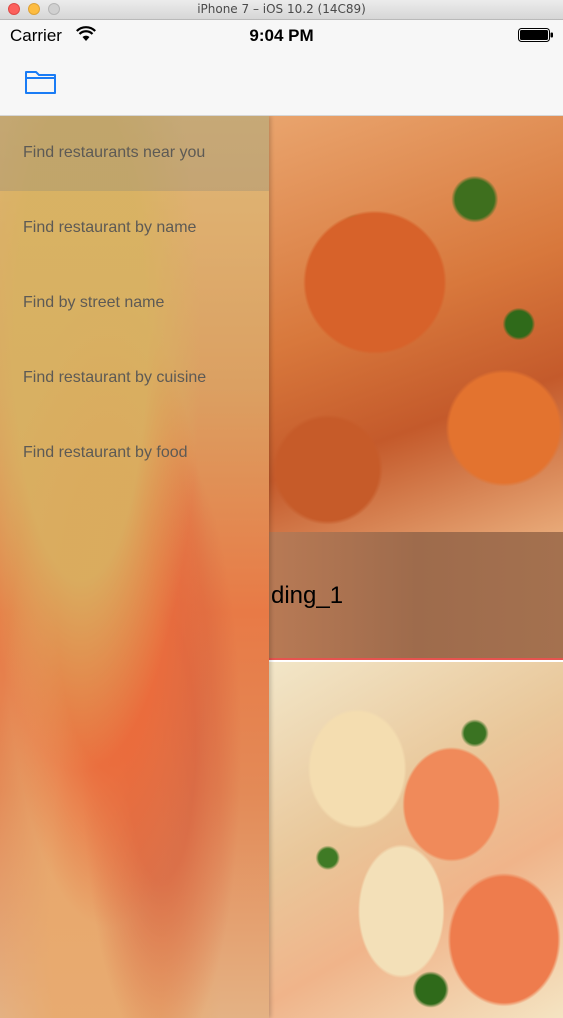 Image resolution: width=563 pixels, height=1018 pixels. I want to click on simulator-title-bar: iPhone 7 – iOS 10.2 (14C89), so click(281, 10).